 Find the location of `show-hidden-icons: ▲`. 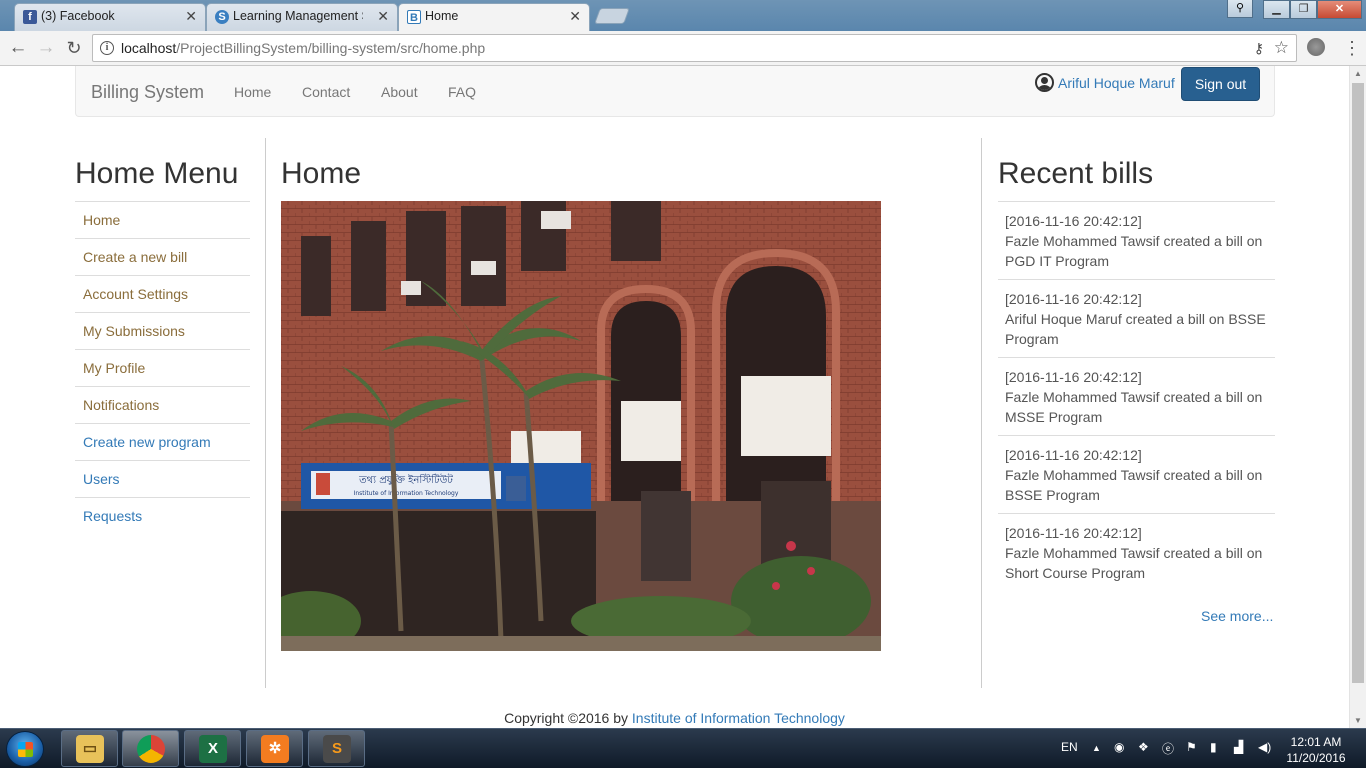

show-hidden-icons: ▲ is located at coordinates (1096, 748).